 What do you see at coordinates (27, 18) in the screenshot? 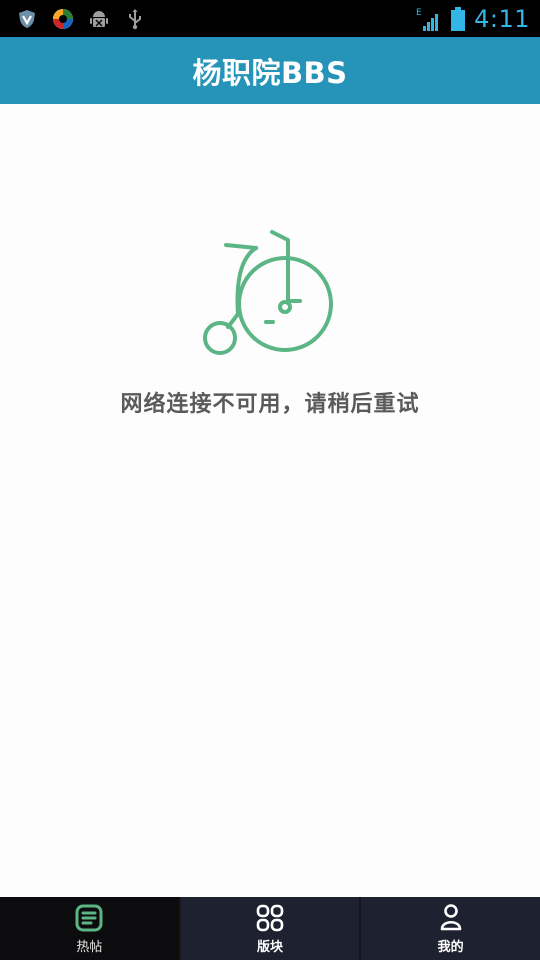
I see `shield-icon` at bounding box center [27, 18].